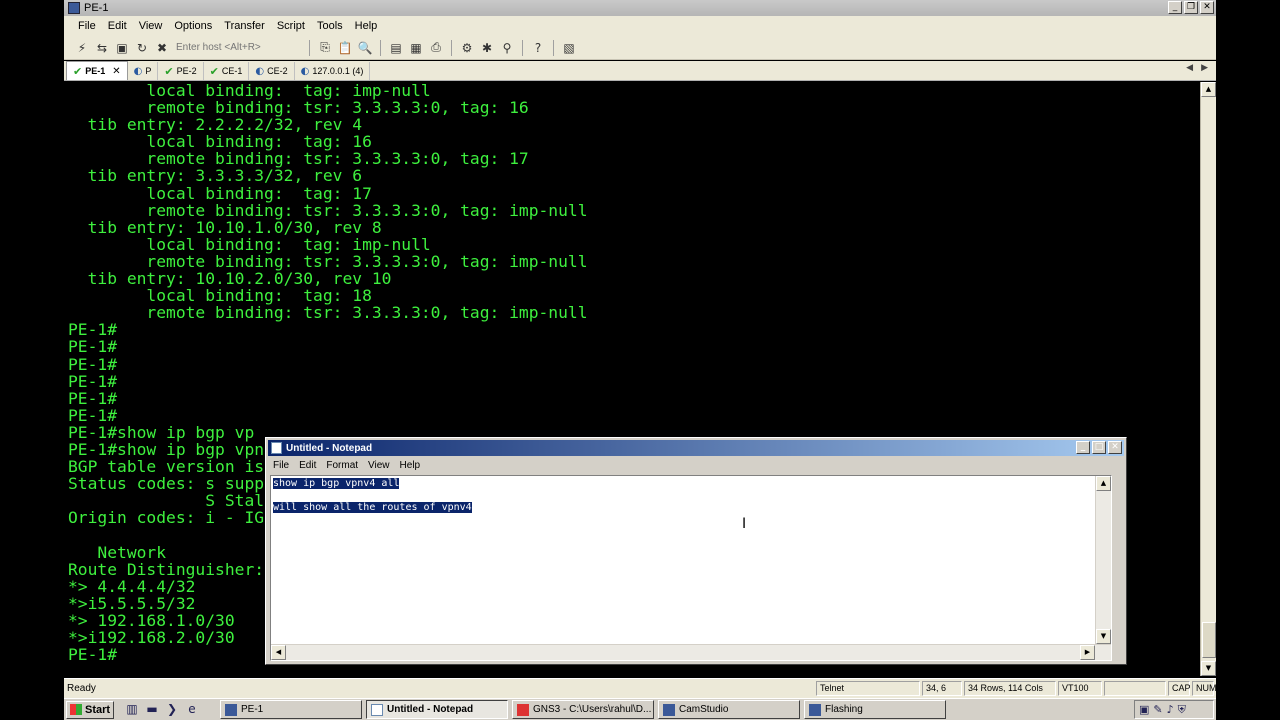  What do you see at coordinates (691, 652) in the screenshot?
I see `notepad-horizontal-scrollbar: ◀ ▶` at bounding box center [691, 652].